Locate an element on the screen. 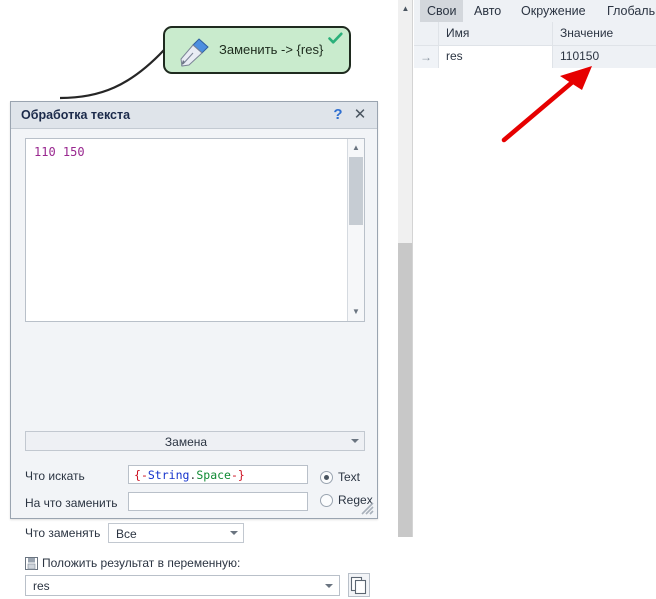 The height and width of the screenshot is (599, 656). page-scroll-thumb is located at coordinates (405, 390).